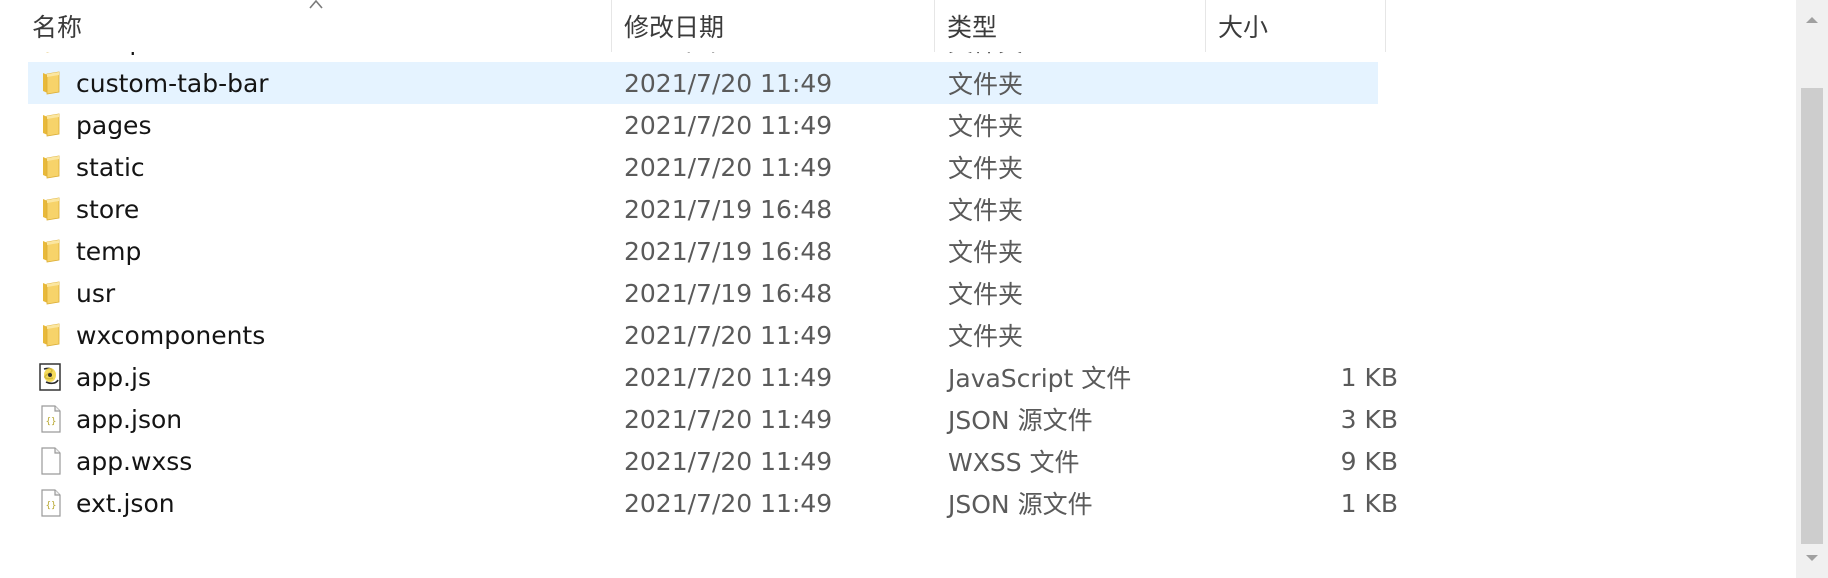 The width and height of the screenshot is (1828, 578). I want to click on file-row: store 2021/7/19 16:48 文件夹, so click(703, 209).